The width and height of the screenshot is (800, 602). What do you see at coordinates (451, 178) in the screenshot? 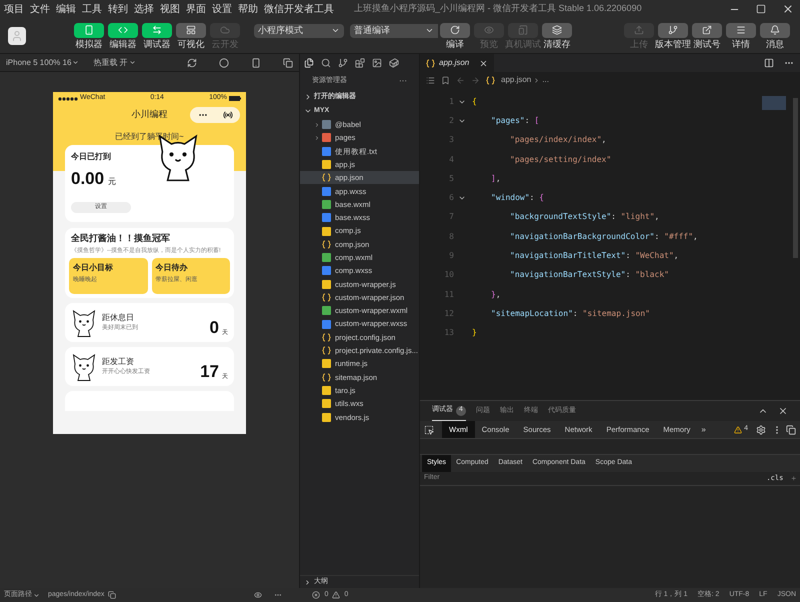
I see `line-number: 5` at bounding box center [451, 178].